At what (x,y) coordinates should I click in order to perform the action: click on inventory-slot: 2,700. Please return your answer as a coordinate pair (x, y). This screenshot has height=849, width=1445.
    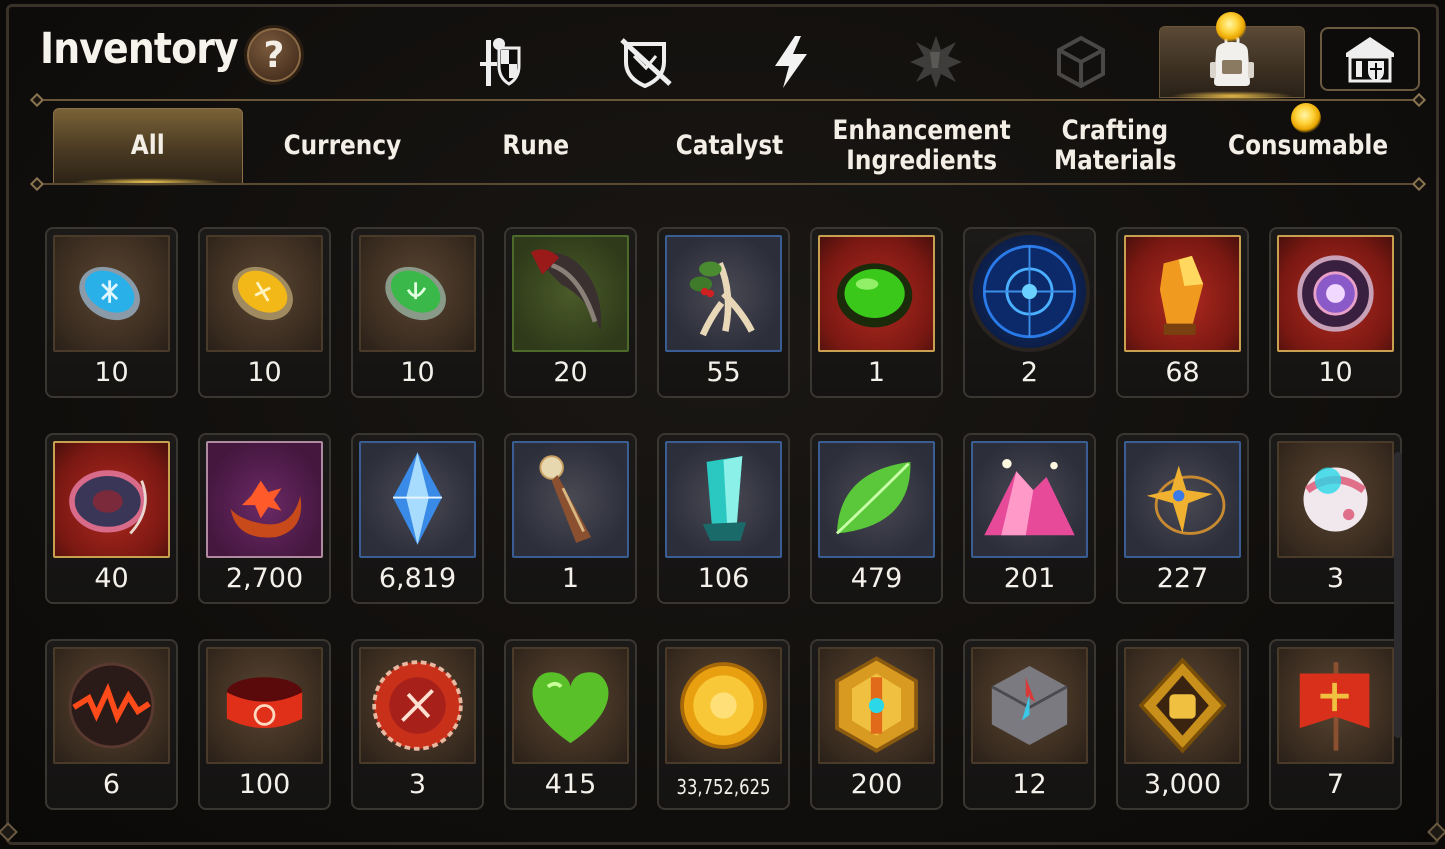
    Looking at the image, I should click on (264, 518).